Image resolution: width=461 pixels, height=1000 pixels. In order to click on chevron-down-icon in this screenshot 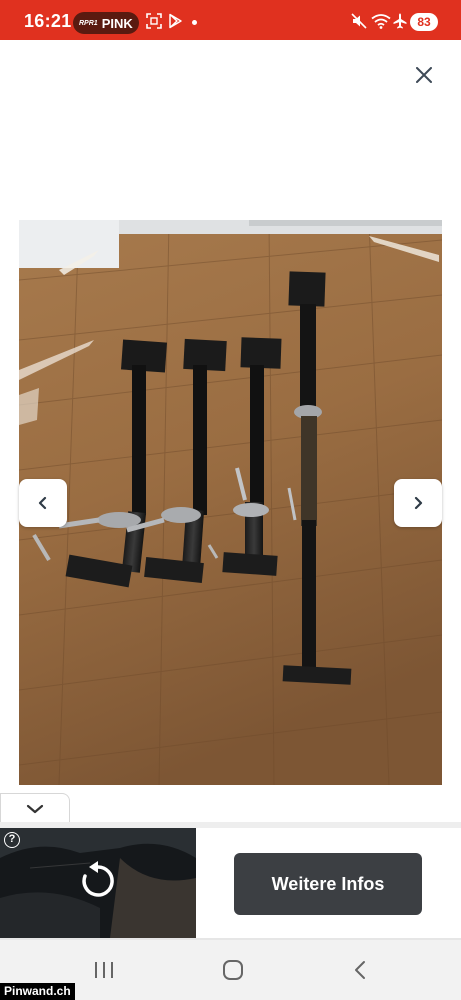, I will do `click(35, 808)`.